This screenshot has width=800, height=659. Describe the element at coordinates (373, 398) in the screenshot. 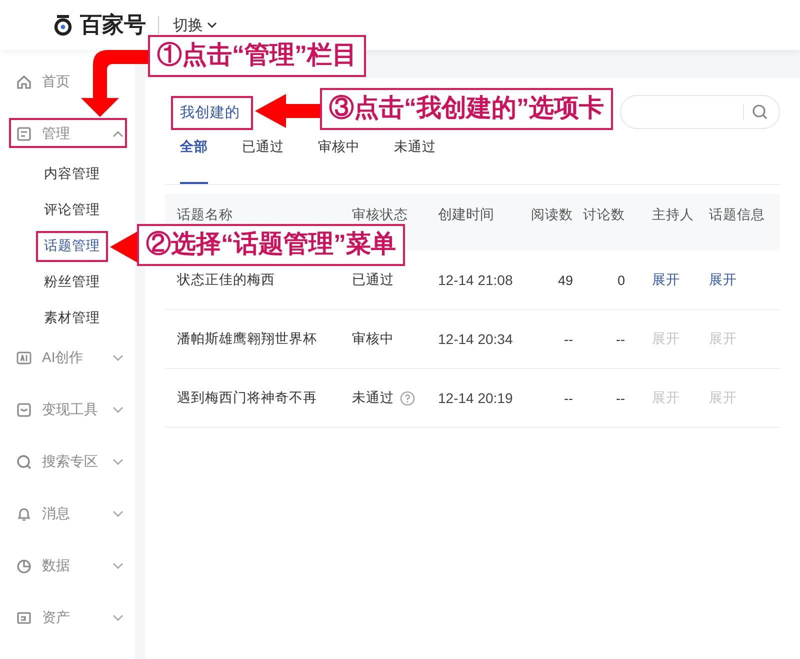

I see `status-text: 未通过` at that location.